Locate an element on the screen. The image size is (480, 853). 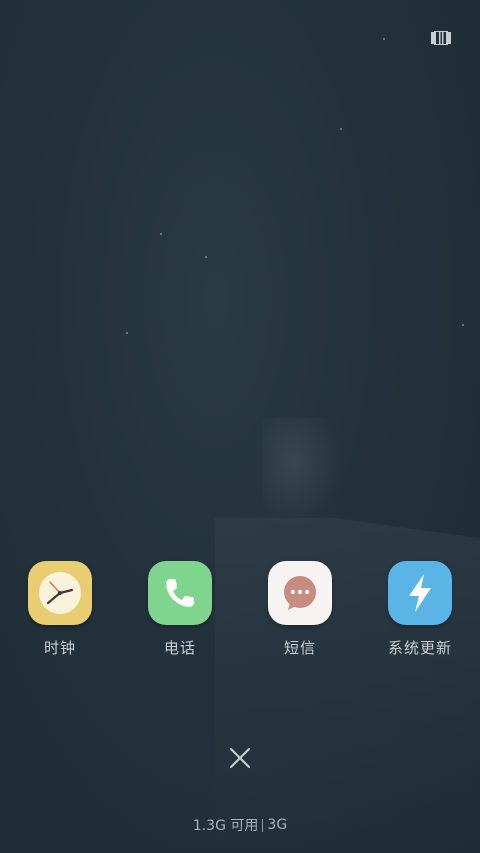
close-icon is located at coordinates (240, 758).